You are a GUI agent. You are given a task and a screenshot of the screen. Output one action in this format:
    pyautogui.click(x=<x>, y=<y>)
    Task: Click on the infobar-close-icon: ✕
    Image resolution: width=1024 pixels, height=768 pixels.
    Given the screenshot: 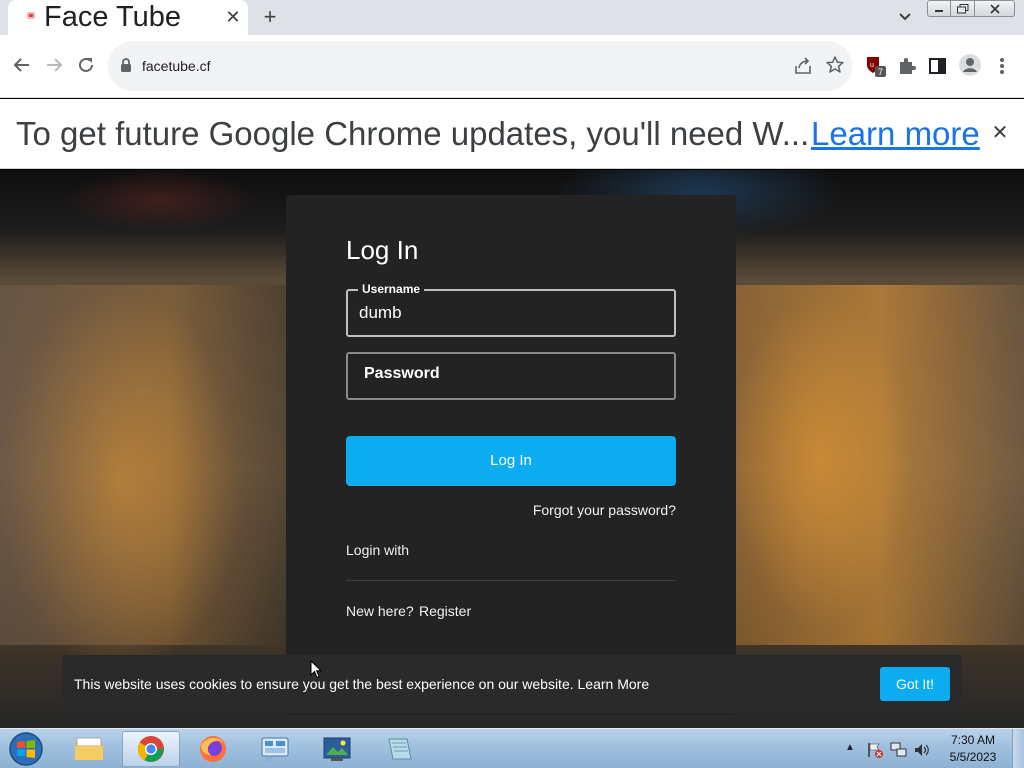 What is the action you would take?
    pyautogui.click(x=1000, y=133)
    